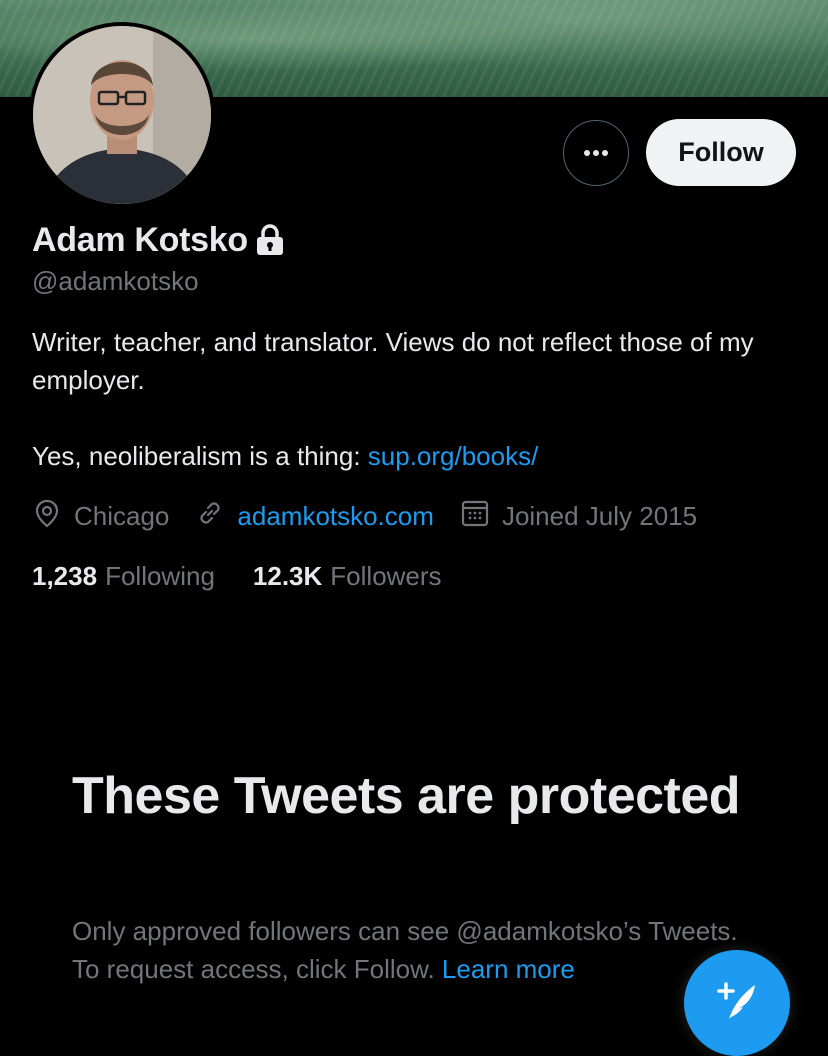  I want to click on compose-tweet-button, so click(737, 1003).